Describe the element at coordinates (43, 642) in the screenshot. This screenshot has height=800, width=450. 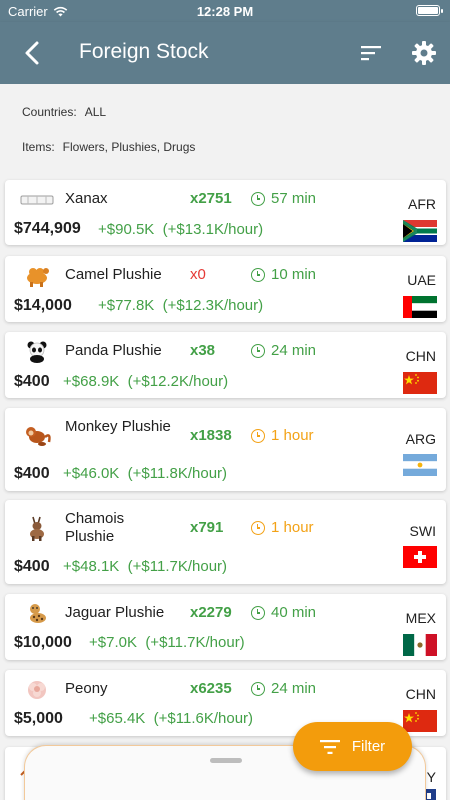
I see `item-price: $10,000` at that location.